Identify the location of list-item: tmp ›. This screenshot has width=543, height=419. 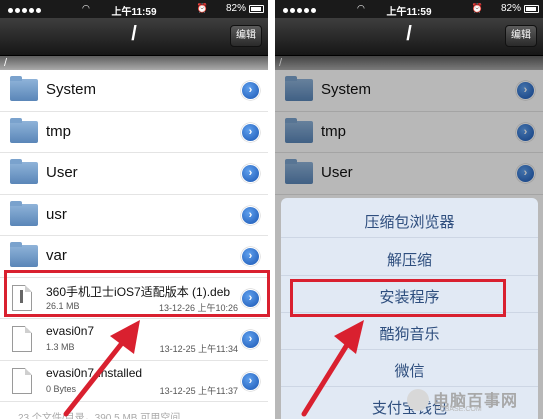
(134, 132).